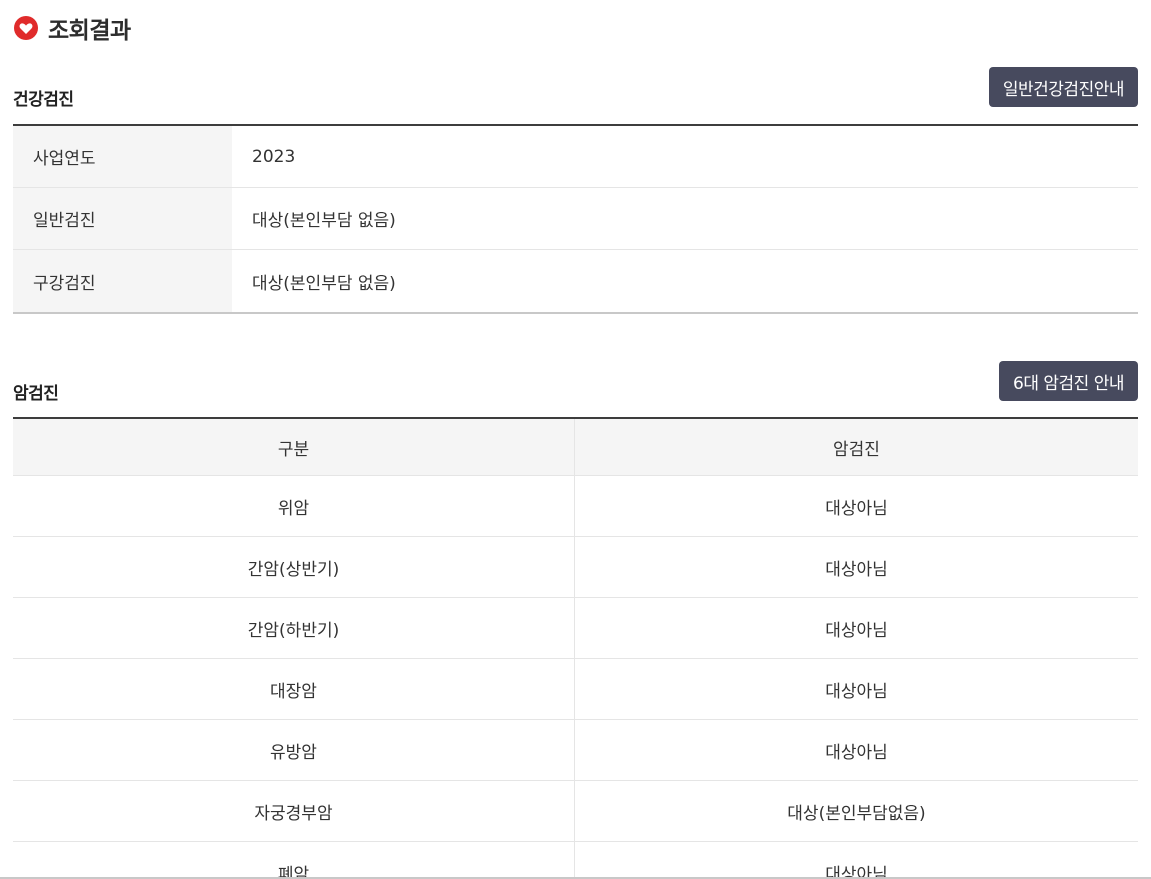 Image resolution: width=1151 pixels, height=879 pixels. Describe the element at coordinates (294, 506) in the screenshot. I see `cancer-type-cell: 위암` at that location.